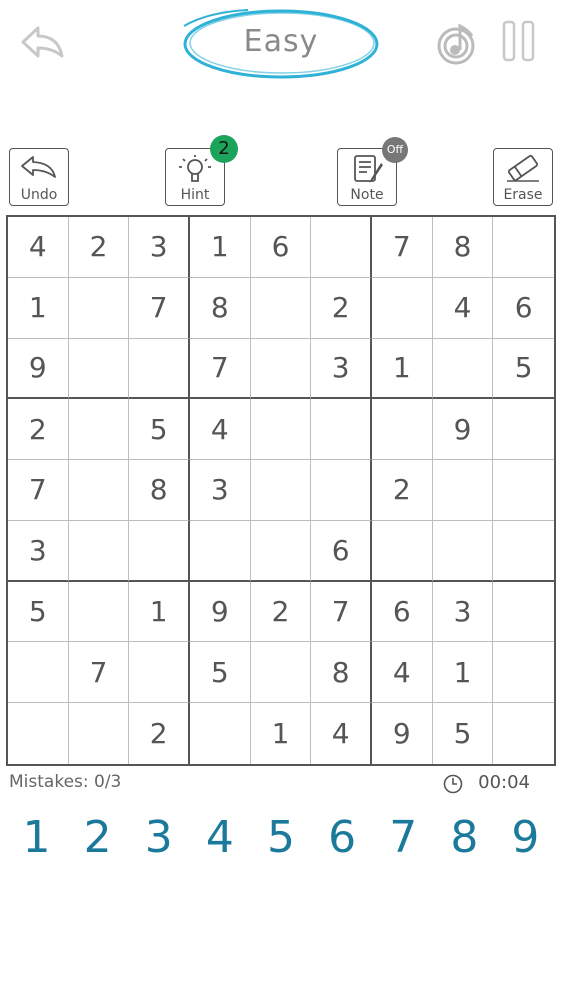  Describe the element at coordinates (201, 170) in the screenshot. I see `hint-button: Hint 2` at that location.